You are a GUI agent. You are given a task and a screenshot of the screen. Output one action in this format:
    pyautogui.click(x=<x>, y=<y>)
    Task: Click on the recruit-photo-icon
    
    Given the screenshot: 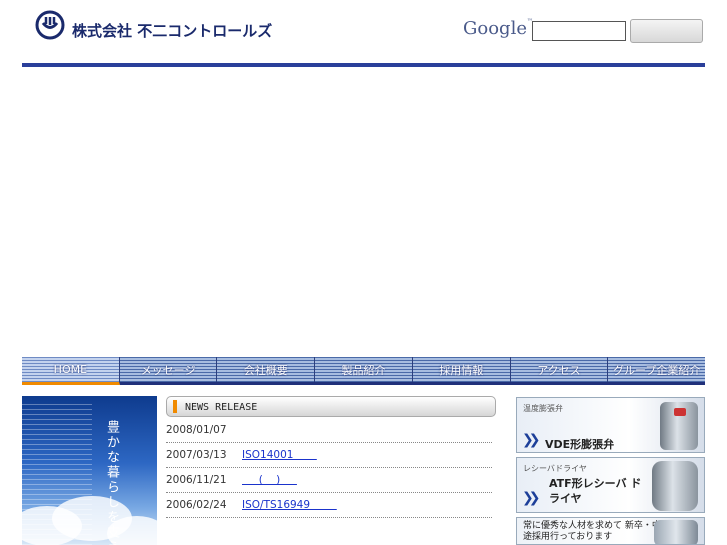 What is the action you would take?
    pyautogui.click(x=676, y=532)
    